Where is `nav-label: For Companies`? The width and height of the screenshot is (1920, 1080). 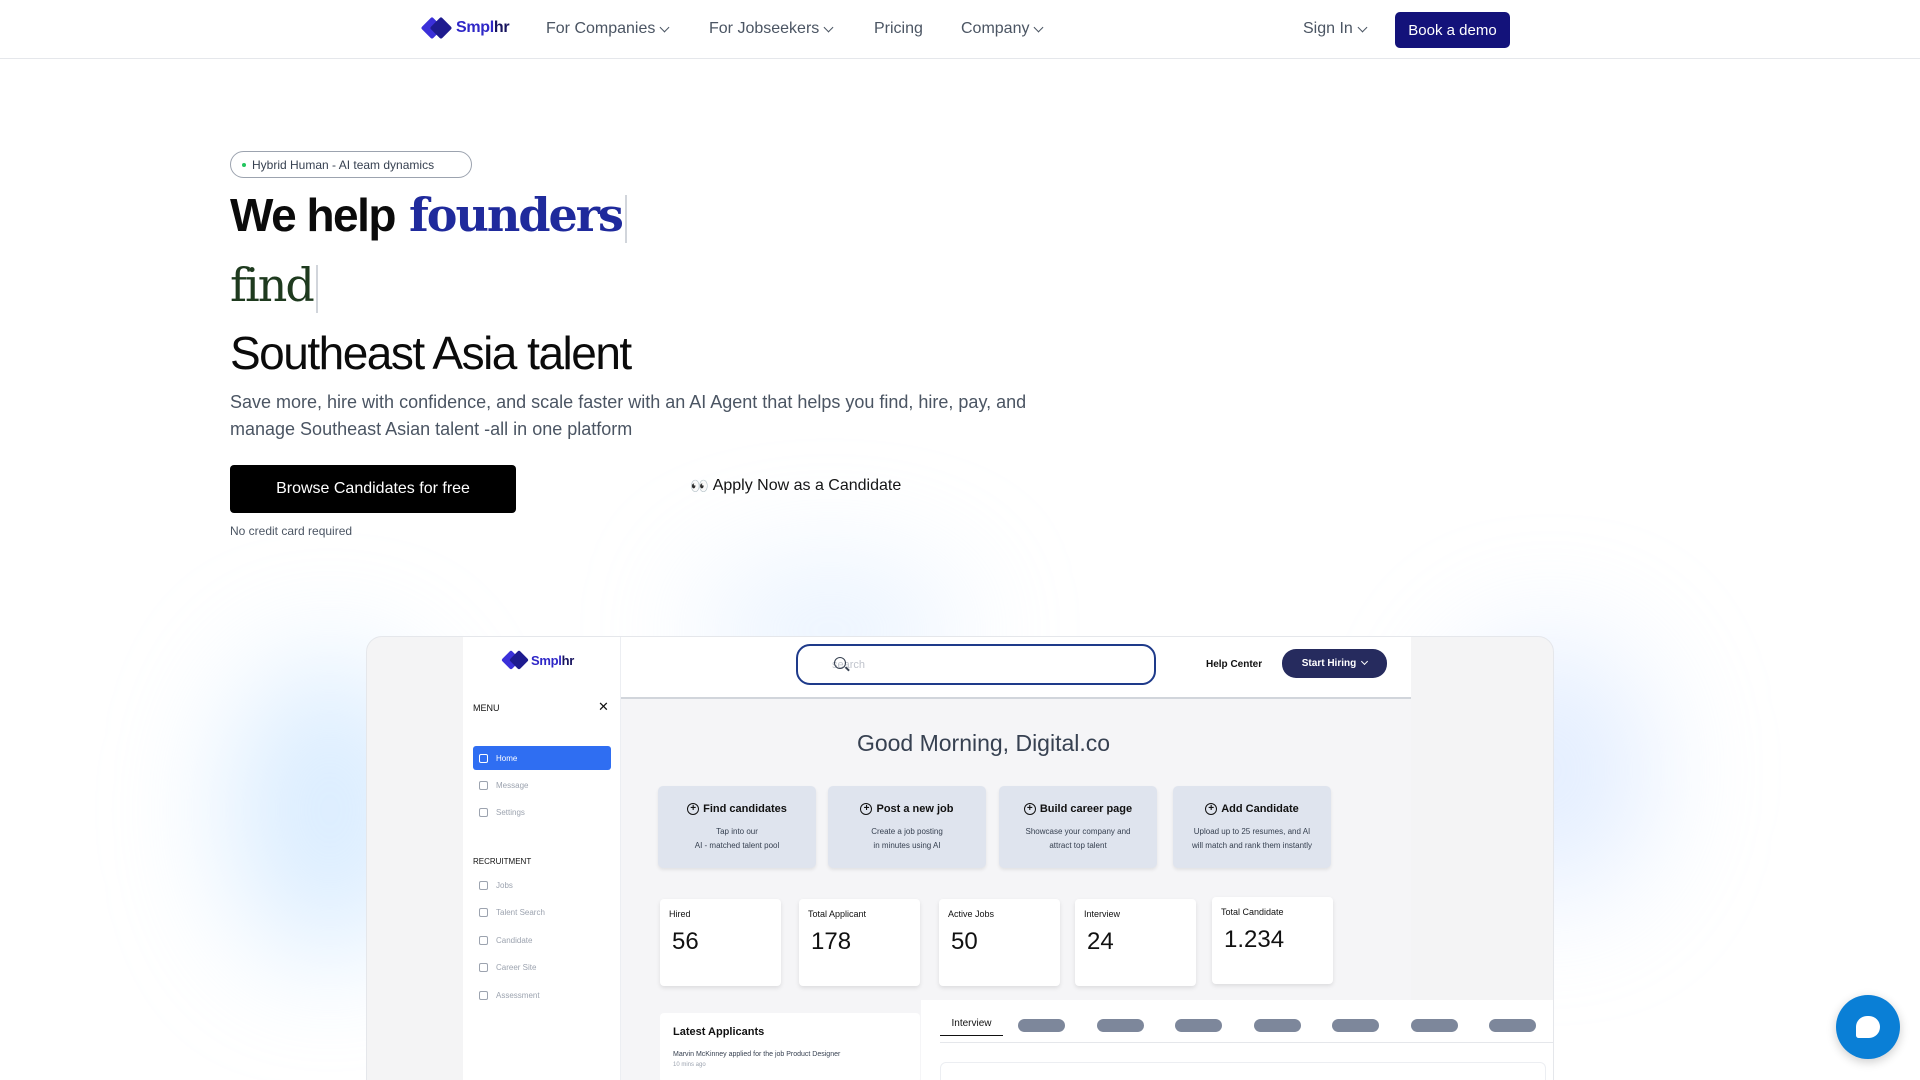 nav-label: For Companies is located at coordinates (601, 28).